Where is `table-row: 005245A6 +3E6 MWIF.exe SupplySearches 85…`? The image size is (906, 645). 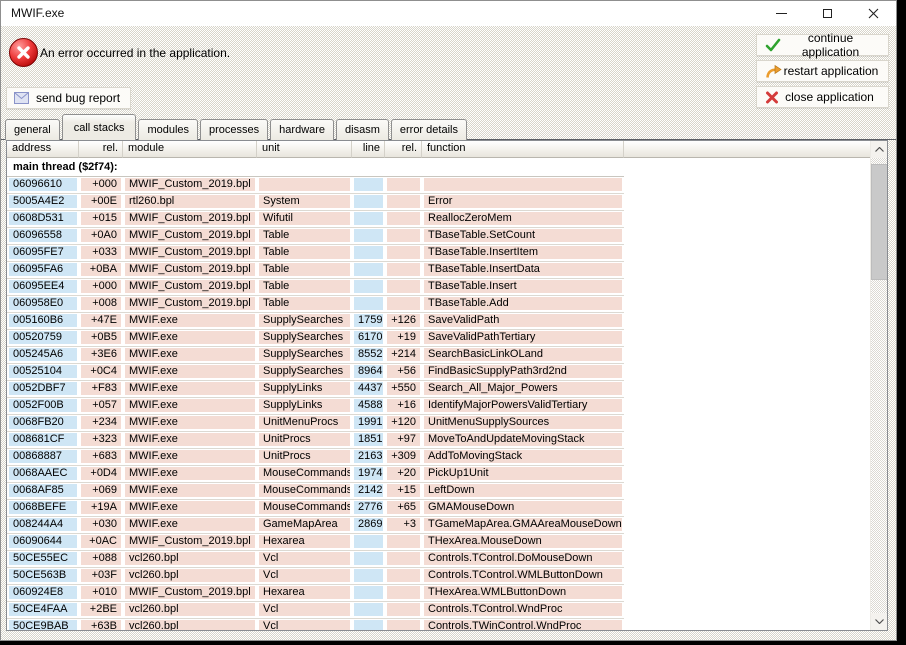
table-row: 005245A6 +3E6 MWIF.exe SupplySearches 85… is located at coordinates (315, 355).